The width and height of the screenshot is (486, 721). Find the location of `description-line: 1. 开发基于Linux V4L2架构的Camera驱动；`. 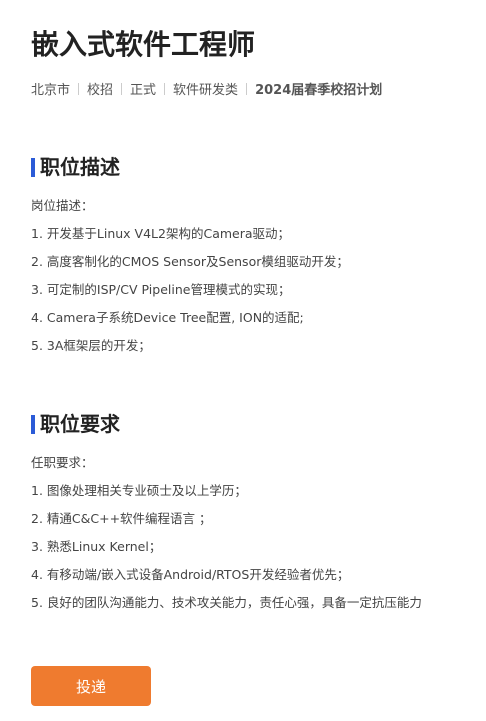

description-line: 1. 开发基于Linux V4L2架构的Camera驱动； is located at coordinates (161, 233).